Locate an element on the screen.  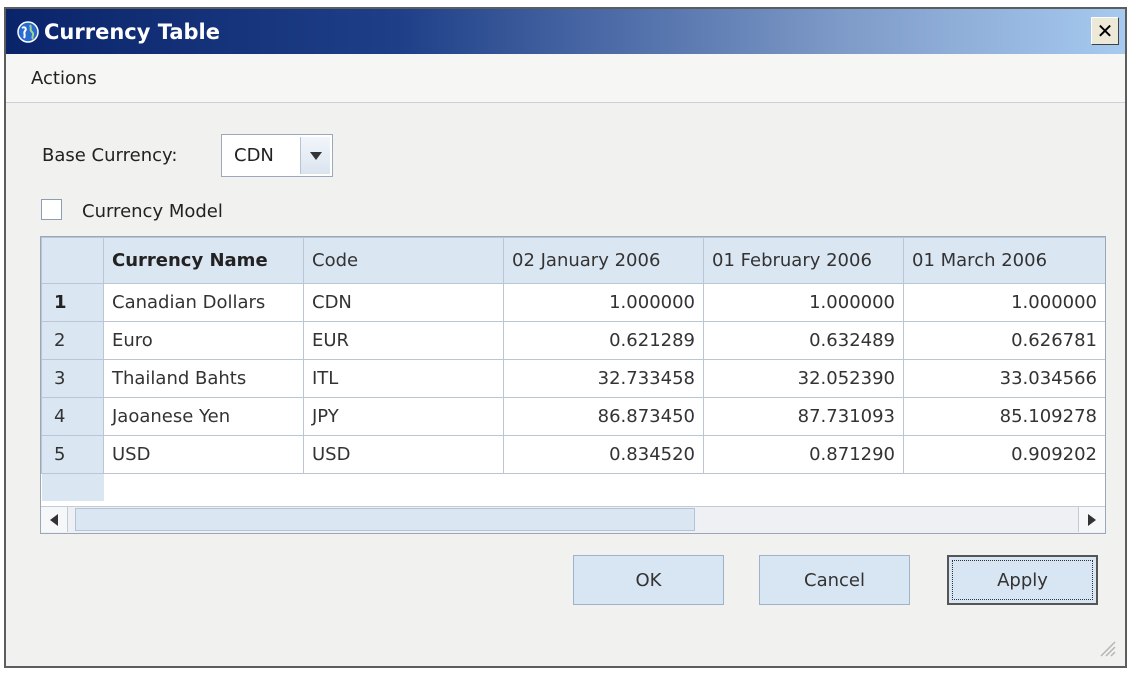
column-header: Code is located at coordinates (403, 260).